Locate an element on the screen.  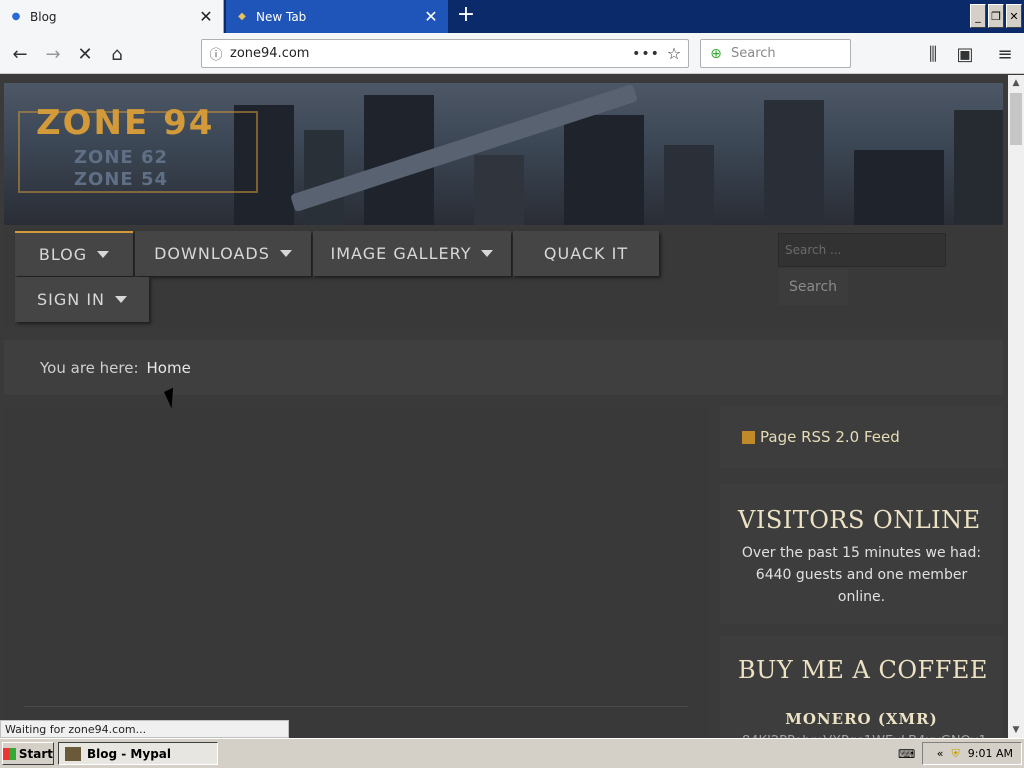
start-button: Start is located at coordinates (28, 753).